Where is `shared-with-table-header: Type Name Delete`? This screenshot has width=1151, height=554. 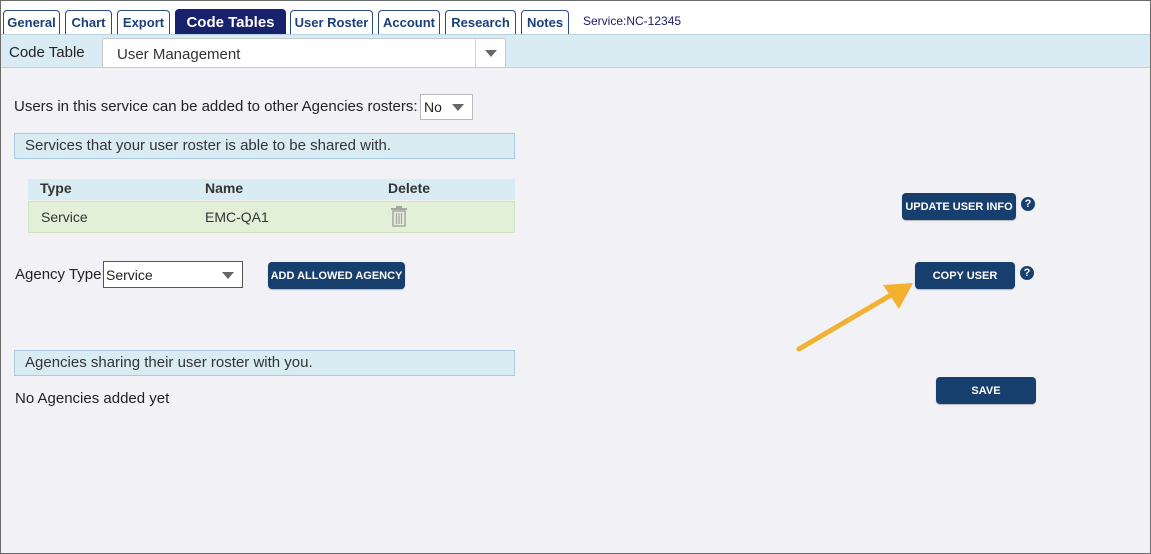 shared-with-table-header: Type Name Delete is located at coordinates (271, 189).